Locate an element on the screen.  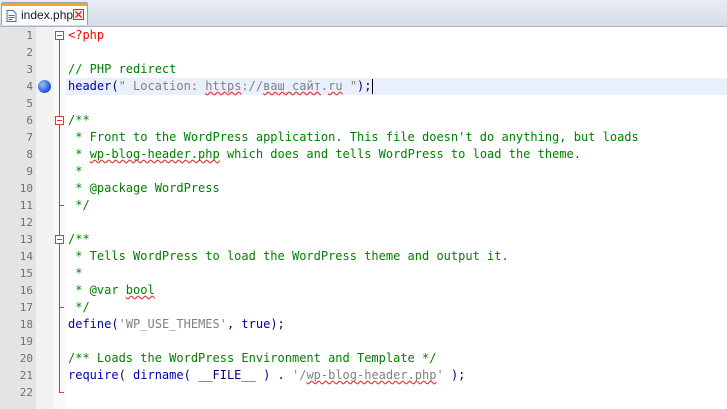
line-number: 10 is located at coordinates (26, 188).